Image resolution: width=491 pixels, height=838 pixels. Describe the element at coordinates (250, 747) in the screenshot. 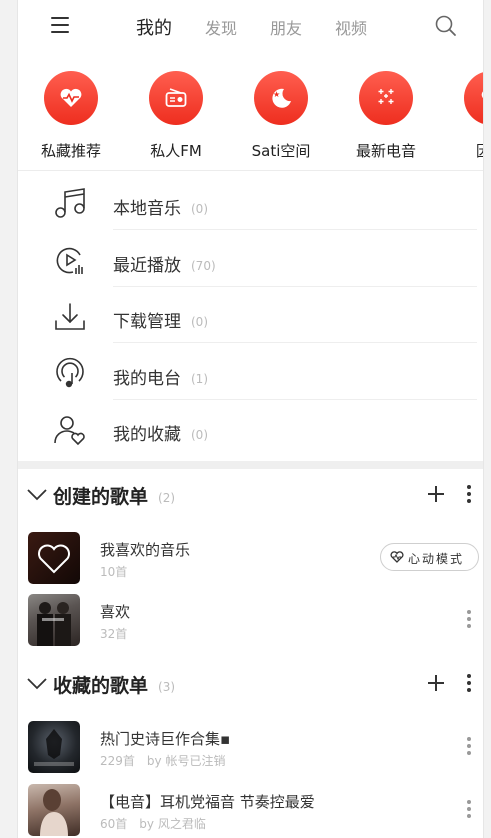

I see `playlist-row: 热门史诗巨作合集▪ 229首 by 帐号已注销` at that location.